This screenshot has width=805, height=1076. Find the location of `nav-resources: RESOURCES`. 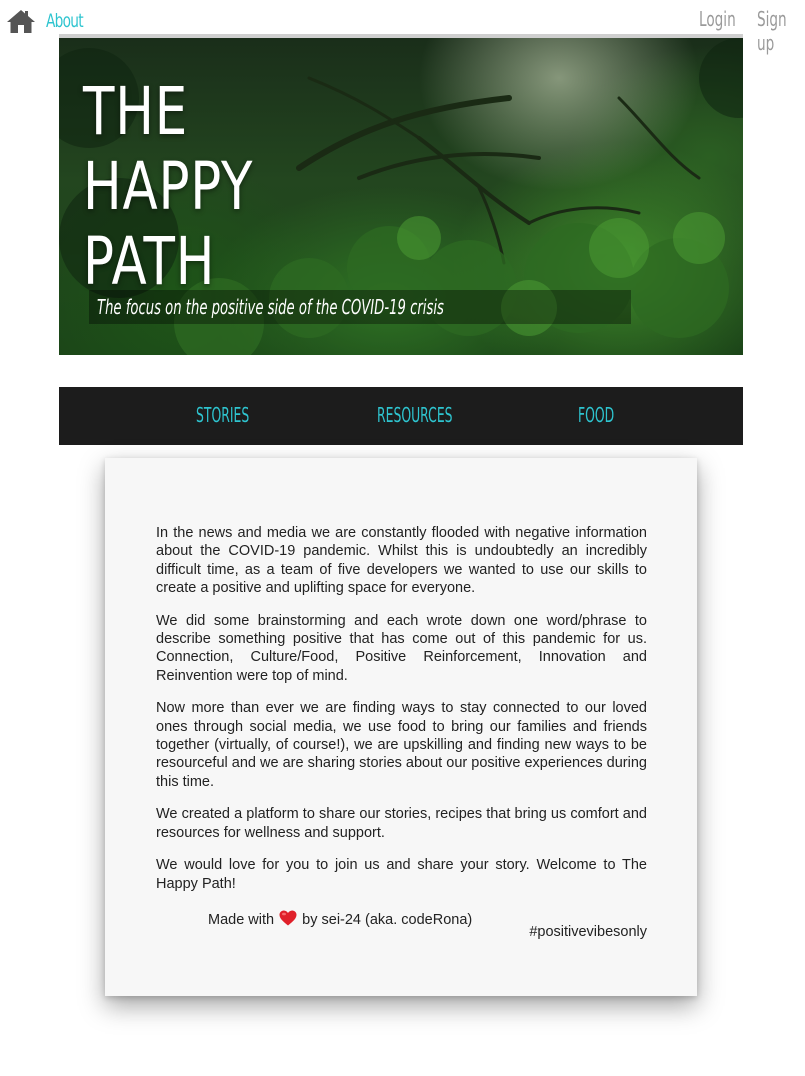

nav-resources: RESOURCES is located at coordinates (415, 415).